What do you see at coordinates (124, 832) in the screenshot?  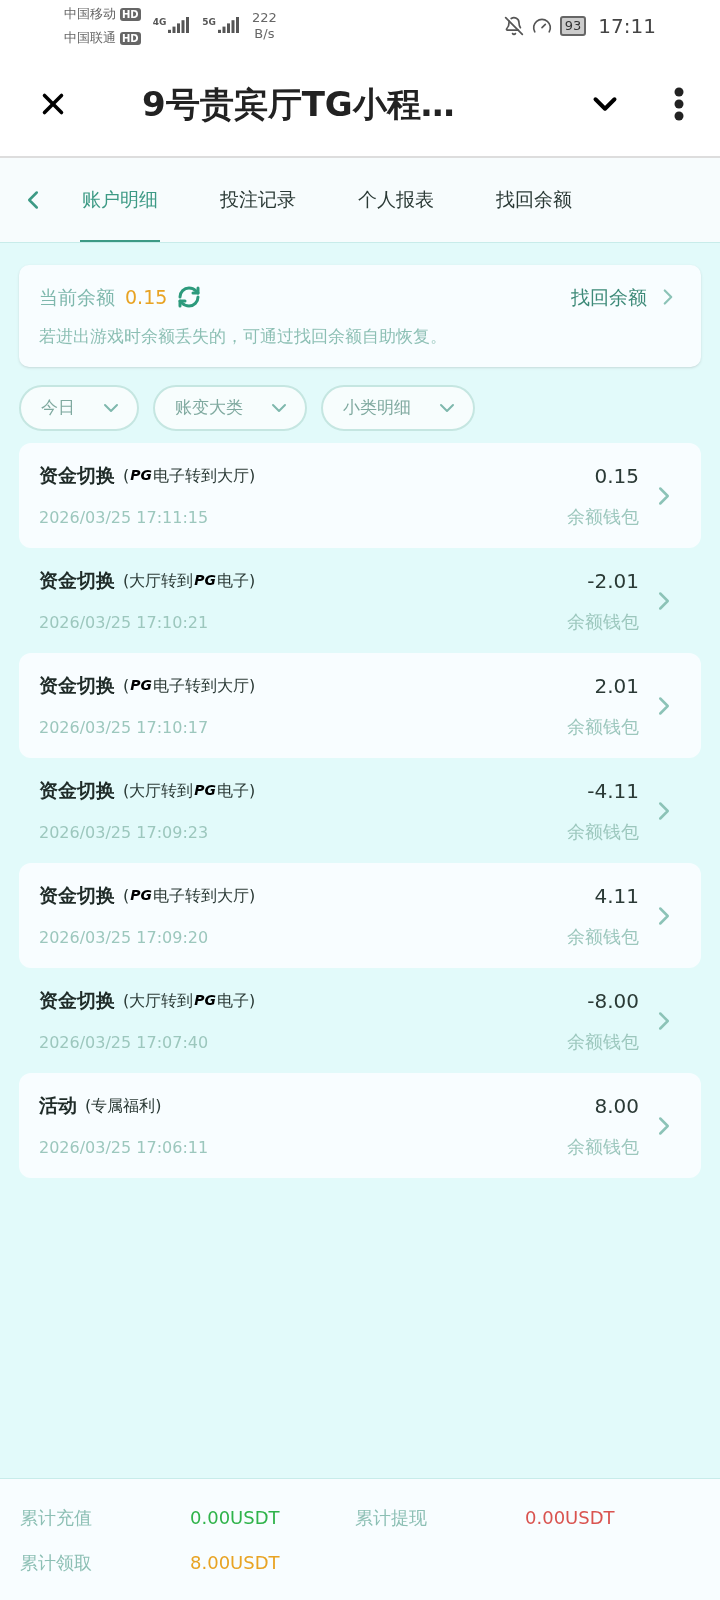 I see `record-time: 2026/03/25 17:09:23` at bounding box center [124, 832].